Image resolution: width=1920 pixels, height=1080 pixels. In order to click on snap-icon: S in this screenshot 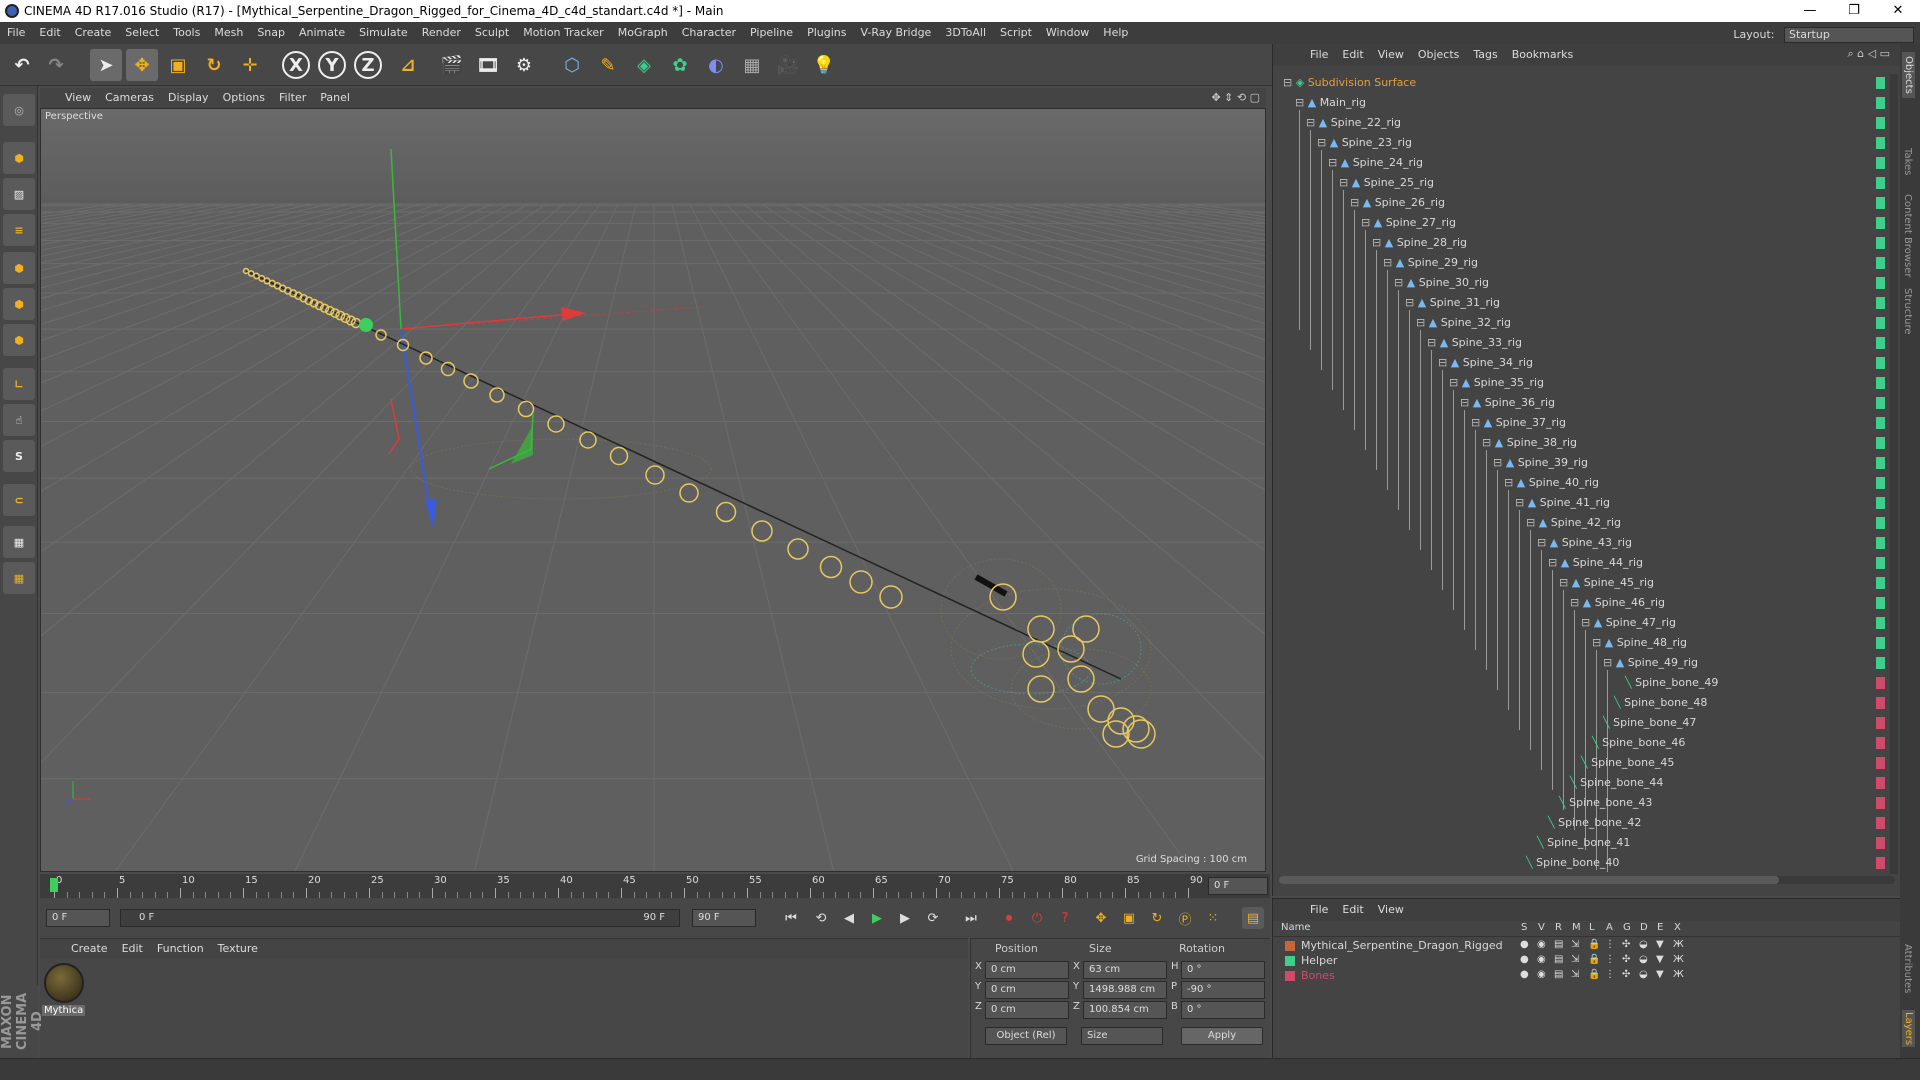, I will do `click(19, 456)`.